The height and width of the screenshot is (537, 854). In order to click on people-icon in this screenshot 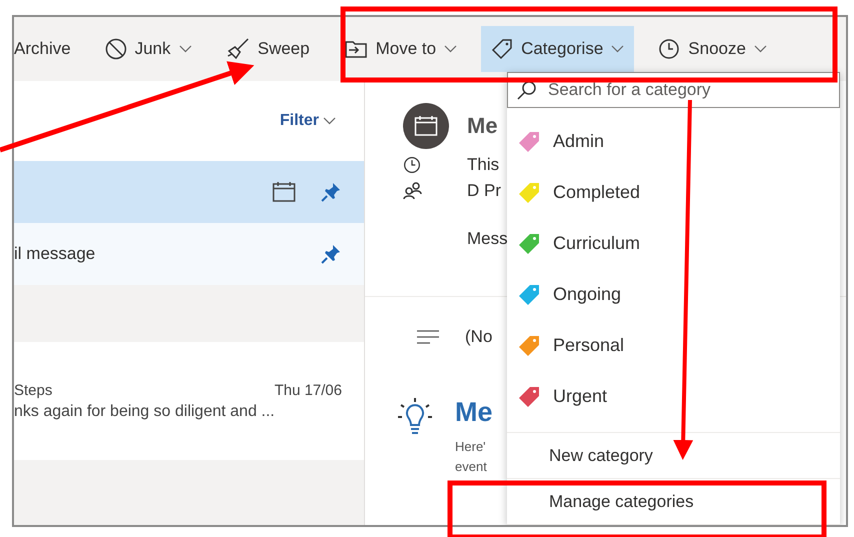, I will do `click(413, 191)`.